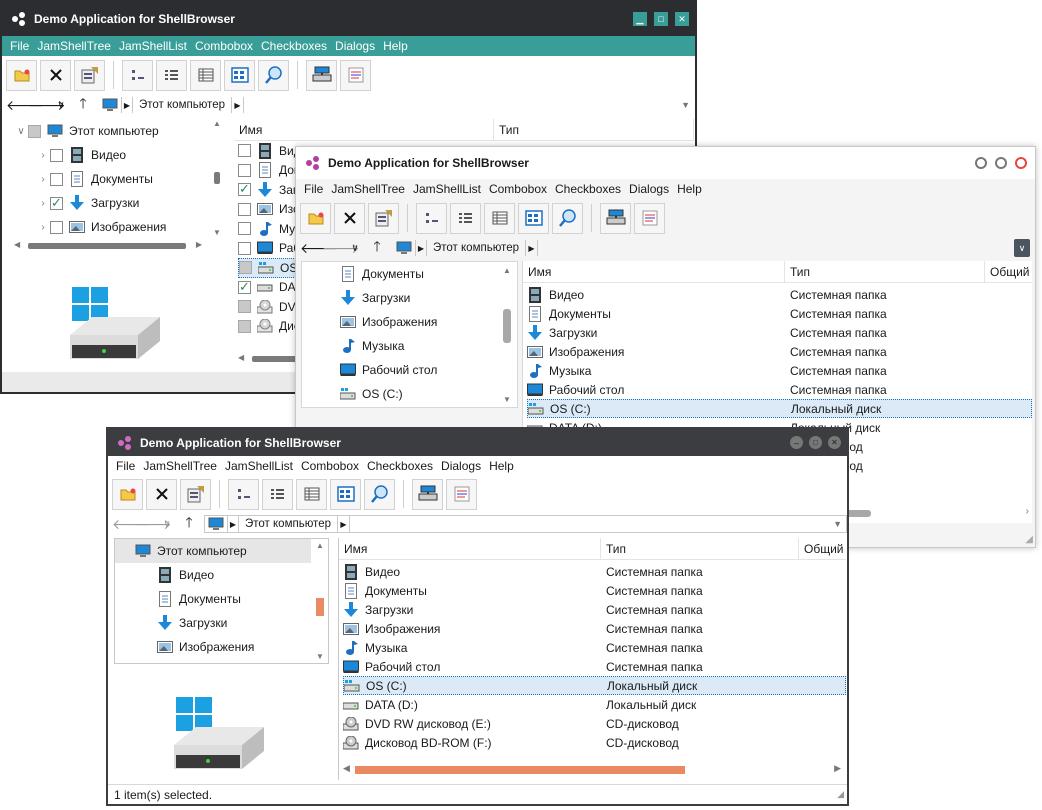  Describe the element at coordinates (428, 298) in the screenshot. I see `tree-item: Загрузки` at that location.